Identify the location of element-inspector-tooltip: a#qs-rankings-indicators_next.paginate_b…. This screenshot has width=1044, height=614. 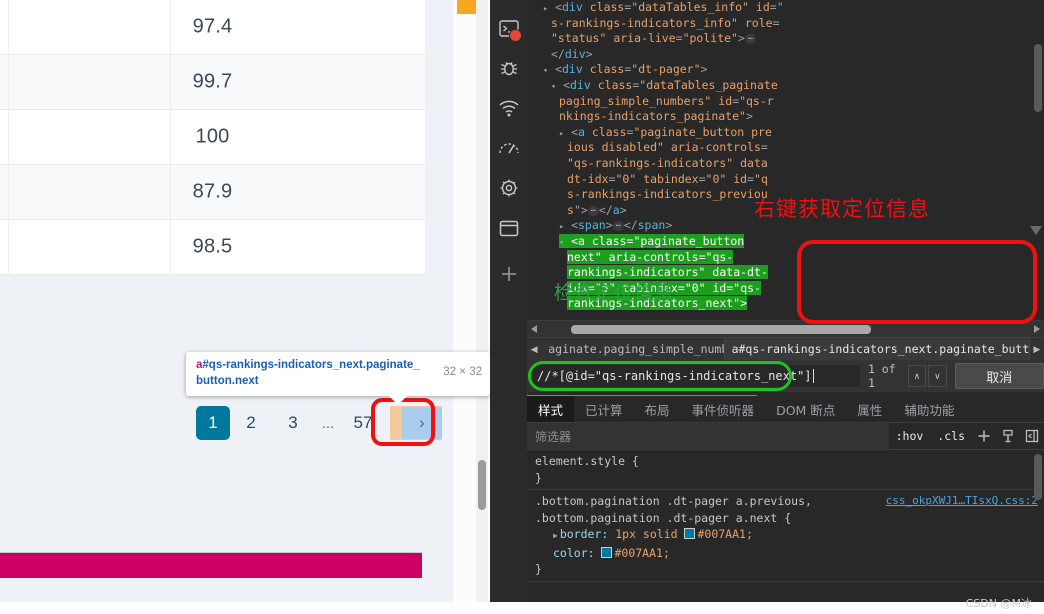
(338, 378).